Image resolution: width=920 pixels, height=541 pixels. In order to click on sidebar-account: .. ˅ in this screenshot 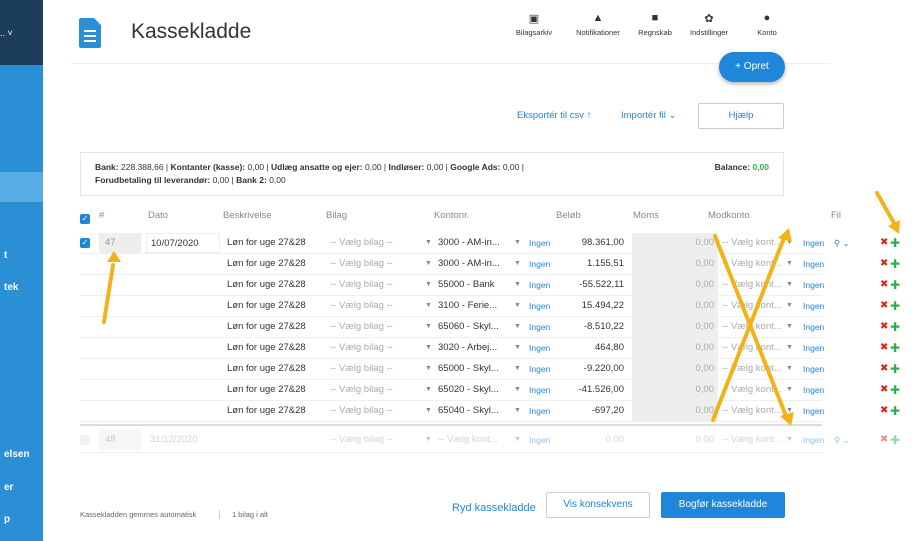, I will do `click(21, 32)`.